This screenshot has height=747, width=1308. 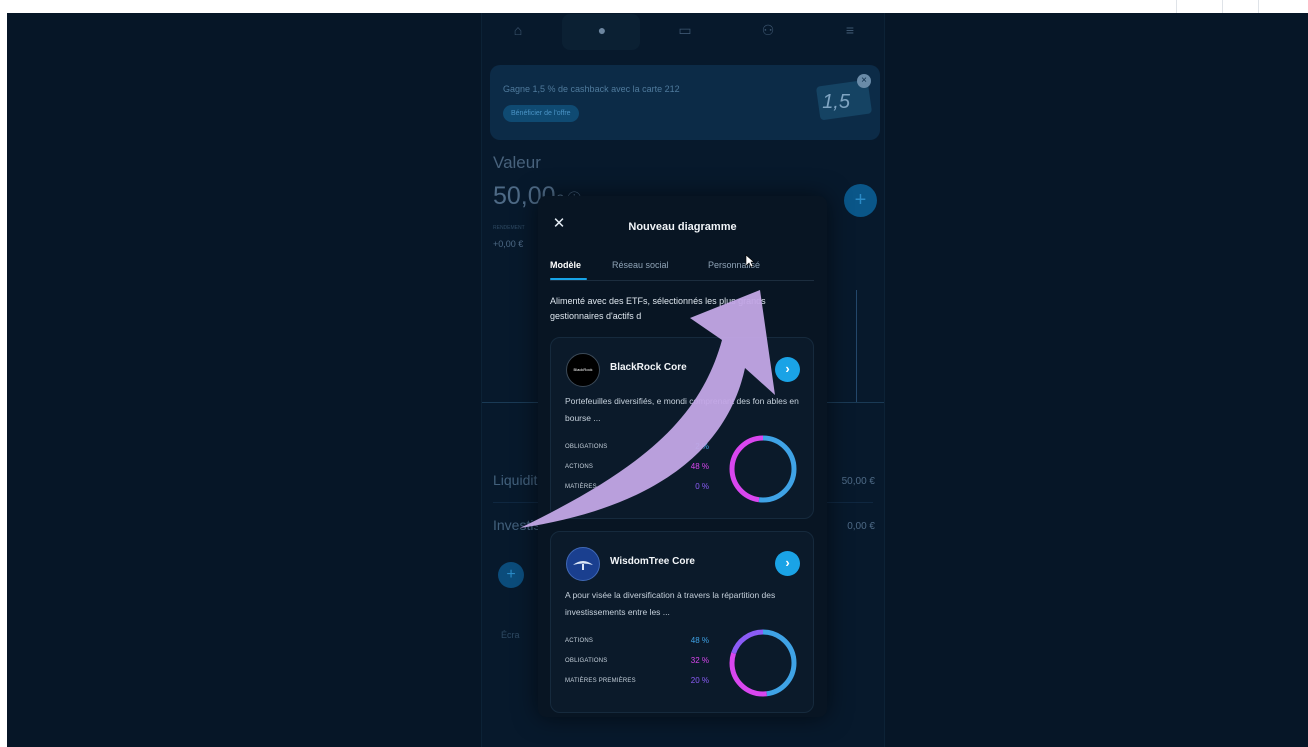 What do you see at coordinates (516, 525) in the screenshot?
I see `invested-label: Investis` at bounding box center [516, 525].